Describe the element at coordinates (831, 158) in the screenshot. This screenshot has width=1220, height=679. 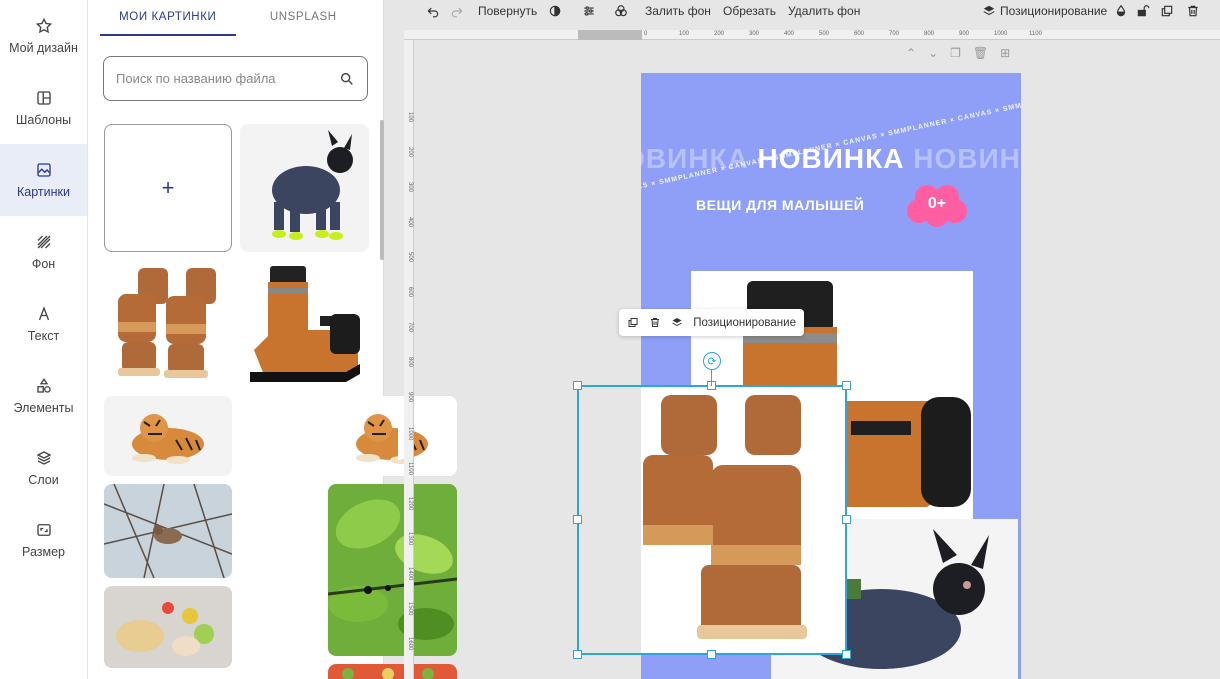
I see `headline-main: НОВИНКА` at that location.